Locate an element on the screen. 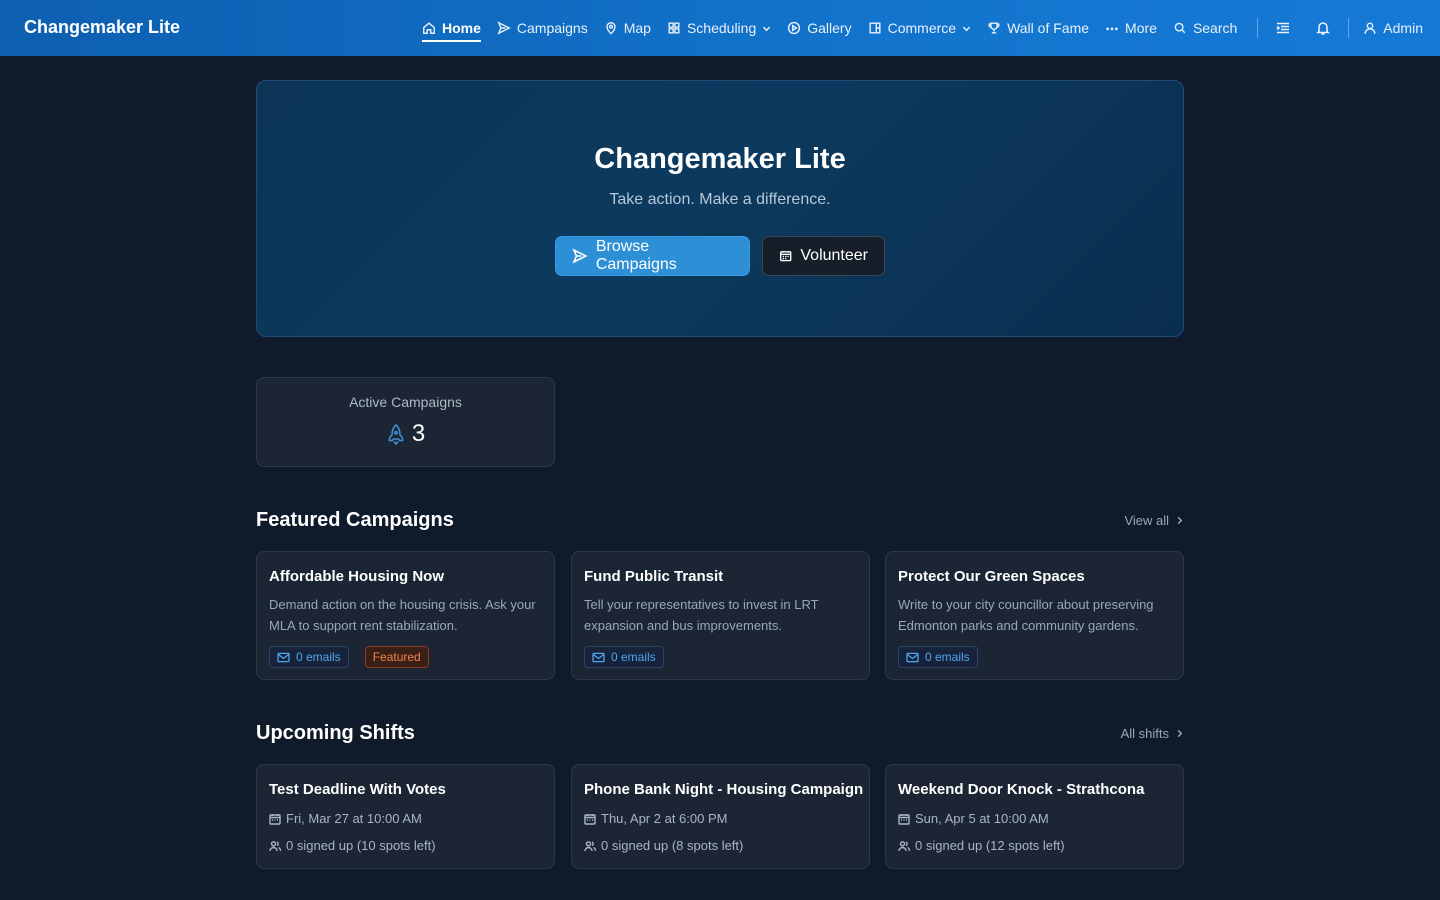 This screenshot has height=900, width=1440. nav-wall-of-fame: Wall of Fame is located at coordinates (1038, 28).